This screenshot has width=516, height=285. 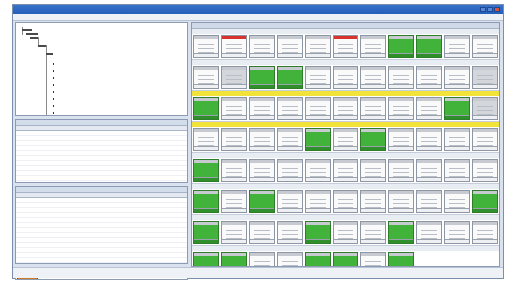 I want to click on alarm-cell, so click(x=59, y=133).